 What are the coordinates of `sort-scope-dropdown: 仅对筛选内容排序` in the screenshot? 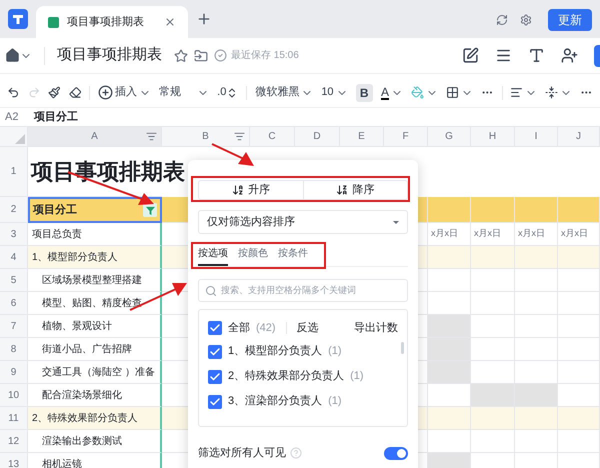 It's located at (303, 222).